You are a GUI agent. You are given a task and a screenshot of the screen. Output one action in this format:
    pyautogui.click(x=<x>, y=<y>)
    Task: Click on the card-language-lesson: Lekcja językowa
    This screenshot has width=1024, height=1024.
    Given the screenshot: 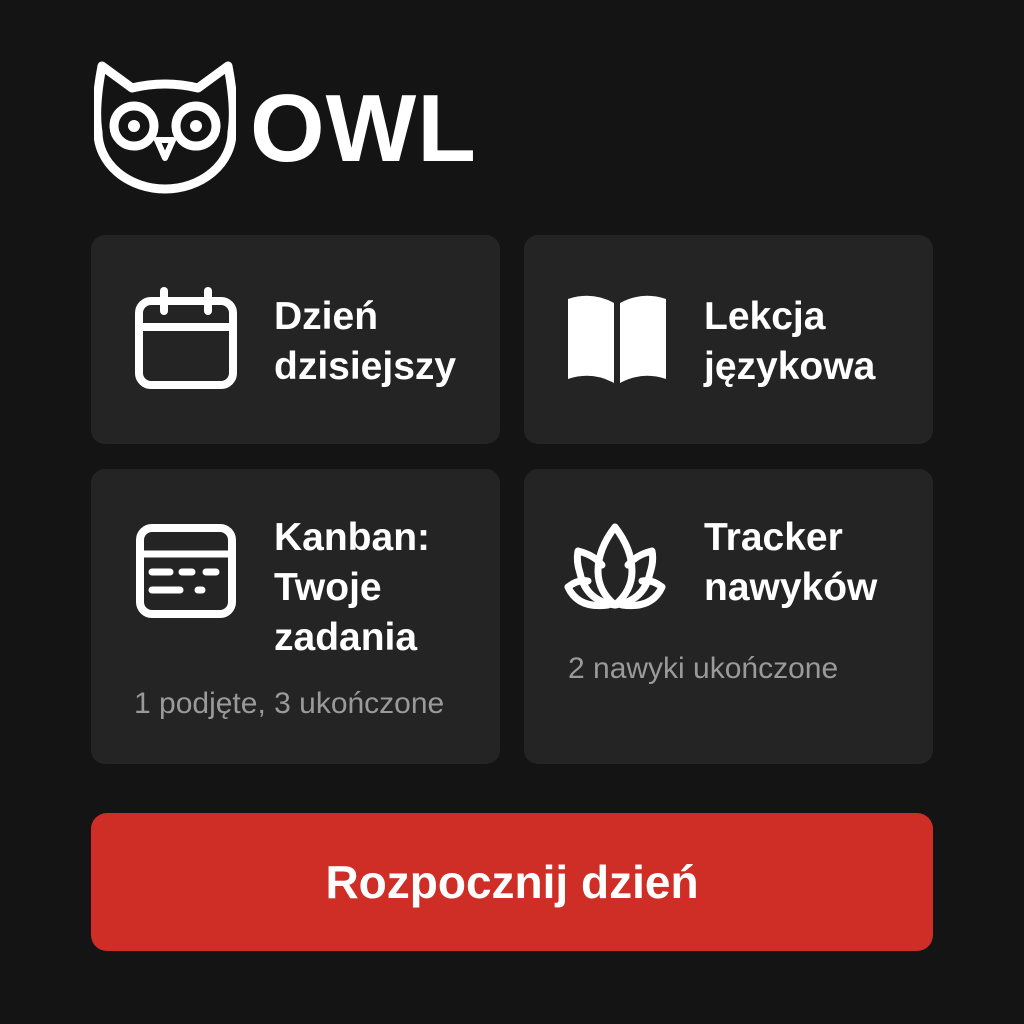 What is the action you would take?
    pyautogui.click(x=728, y=339)
    